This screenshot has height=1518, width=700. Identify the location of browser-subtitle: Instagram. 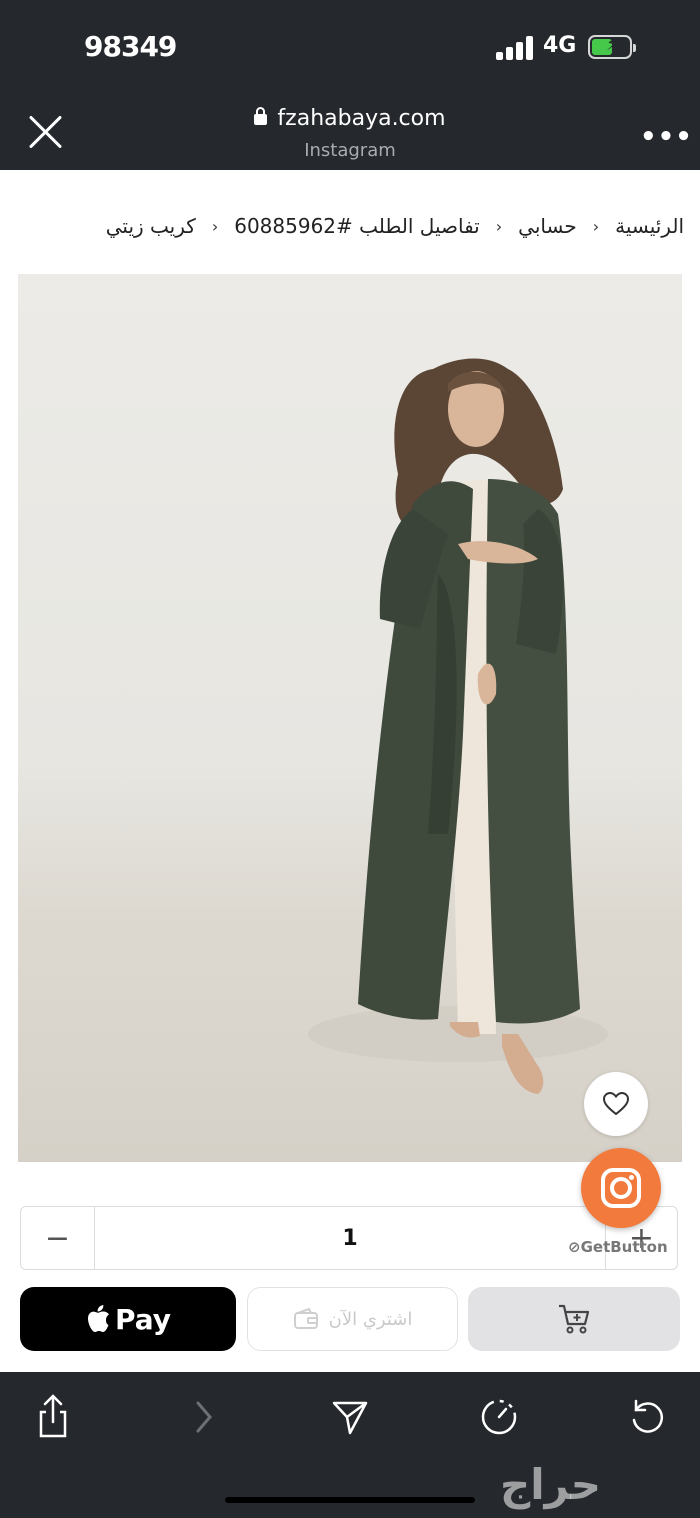
(350, 150).